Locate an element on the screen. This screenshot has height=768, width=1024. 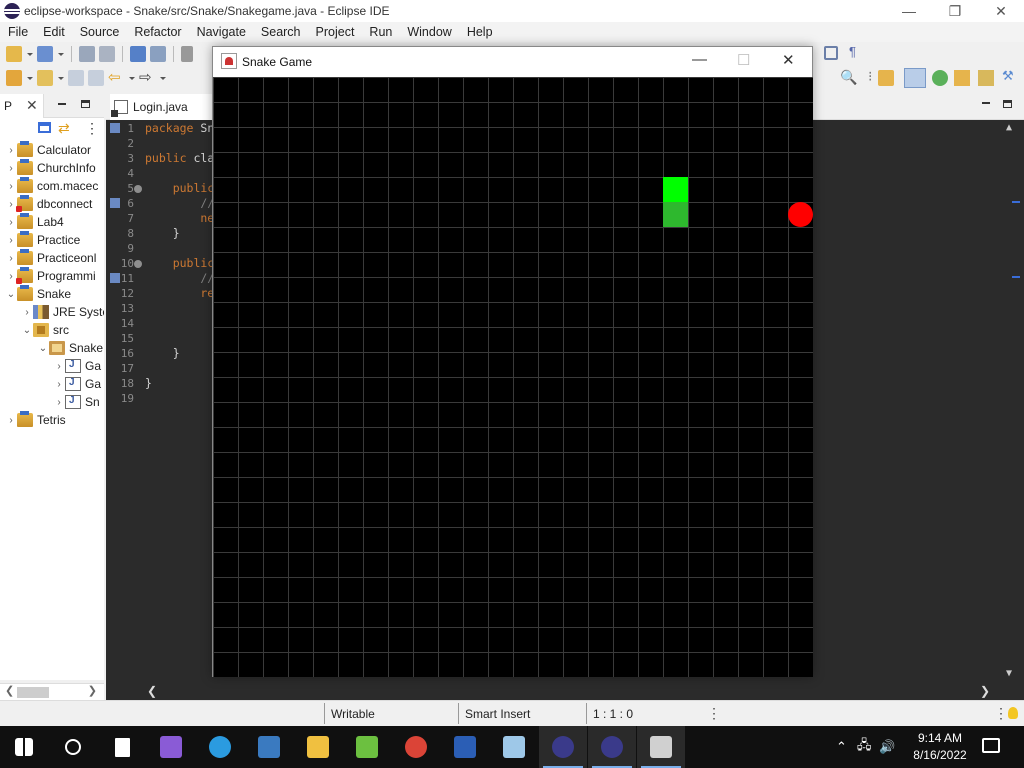
tree-item: ⌄ Snake is located at coordinates (38, 294).